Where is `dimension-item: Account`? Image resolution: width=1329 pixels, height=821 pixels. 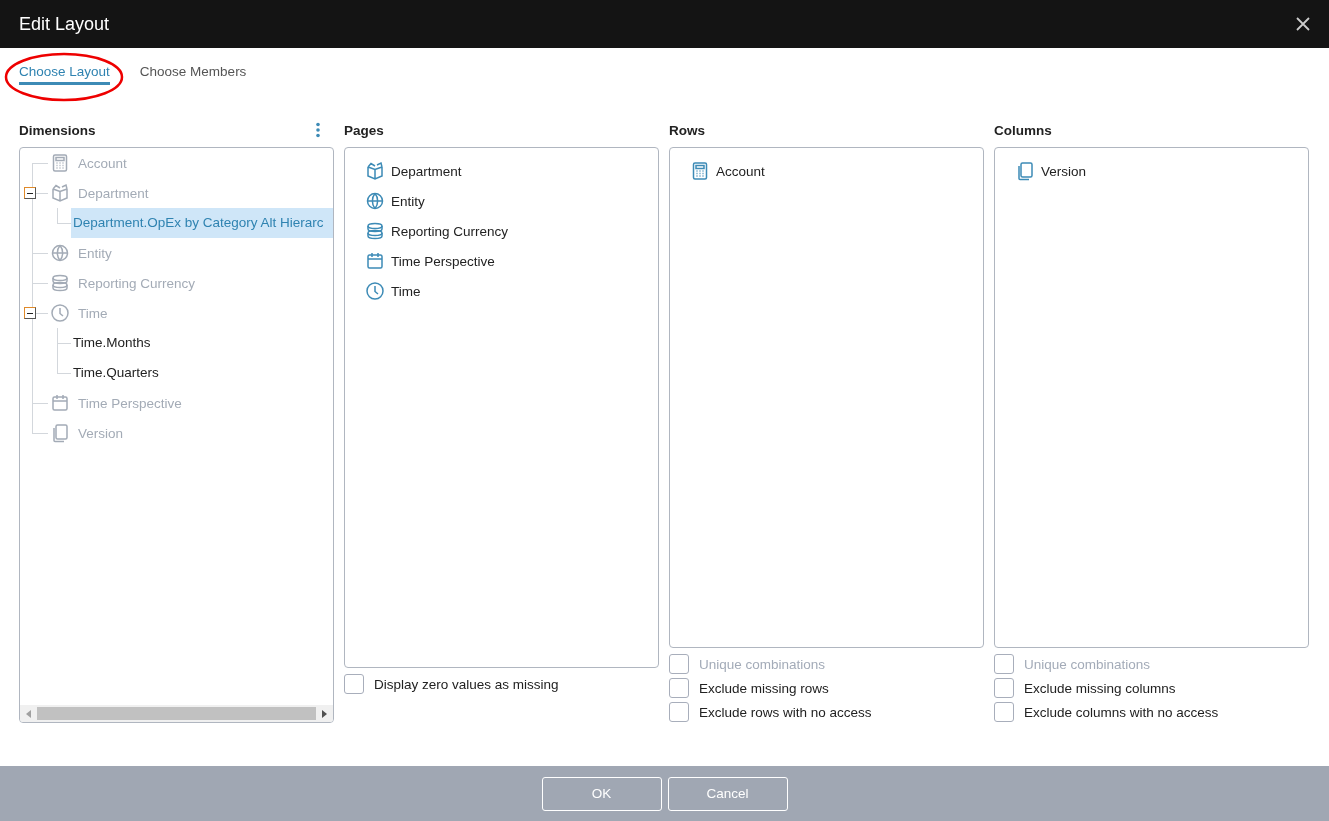
dimension-item: Account is located at coordinates (740, 171).